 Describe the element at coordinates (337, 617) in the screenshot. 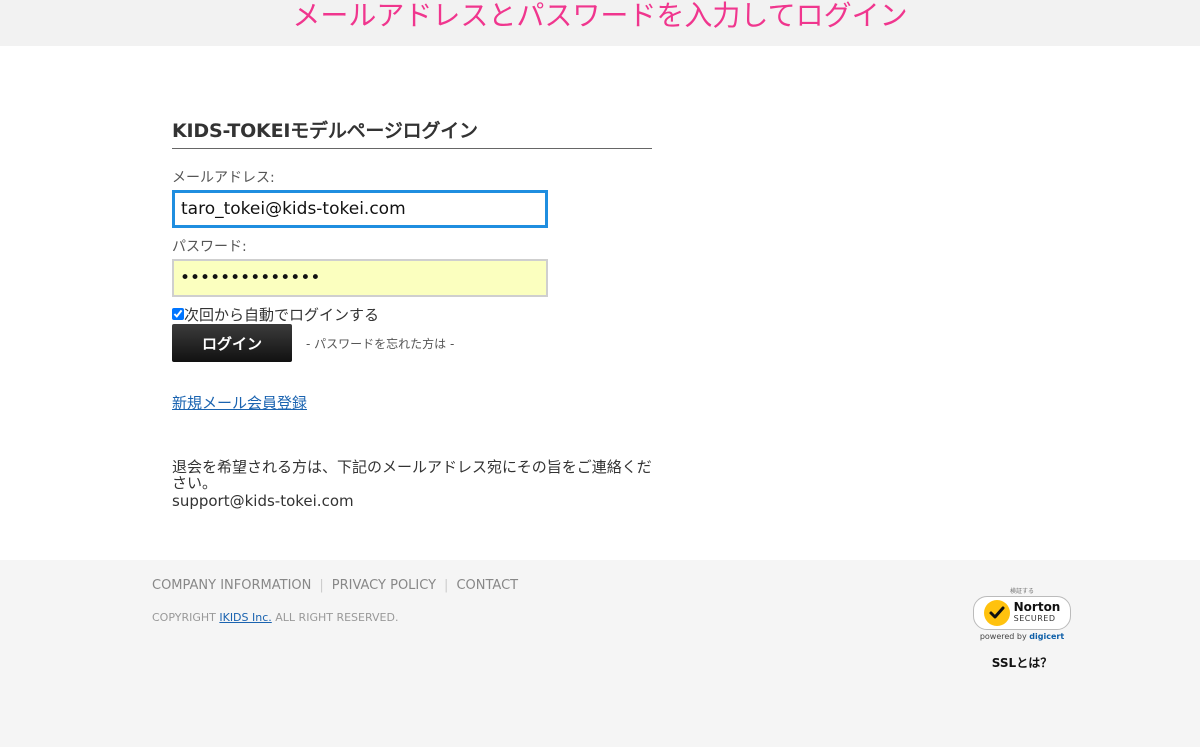

I see `copyright-suffix: ALL RIGHT RESERVED.` at that location.